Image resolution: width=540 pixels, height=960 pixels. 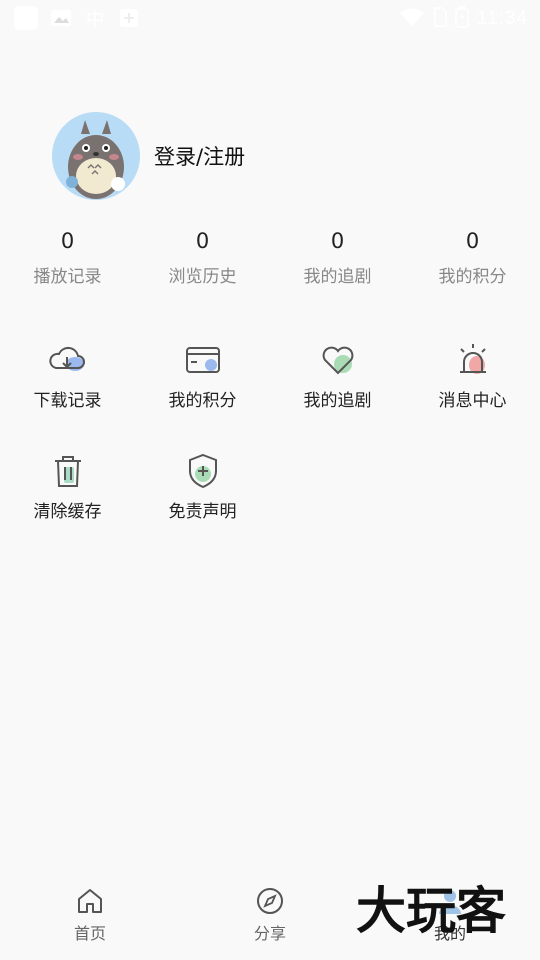 What do you see at coordinates (203, 471) in the screenshot?
I see `shield-icon` at bounding box center [203, 471].